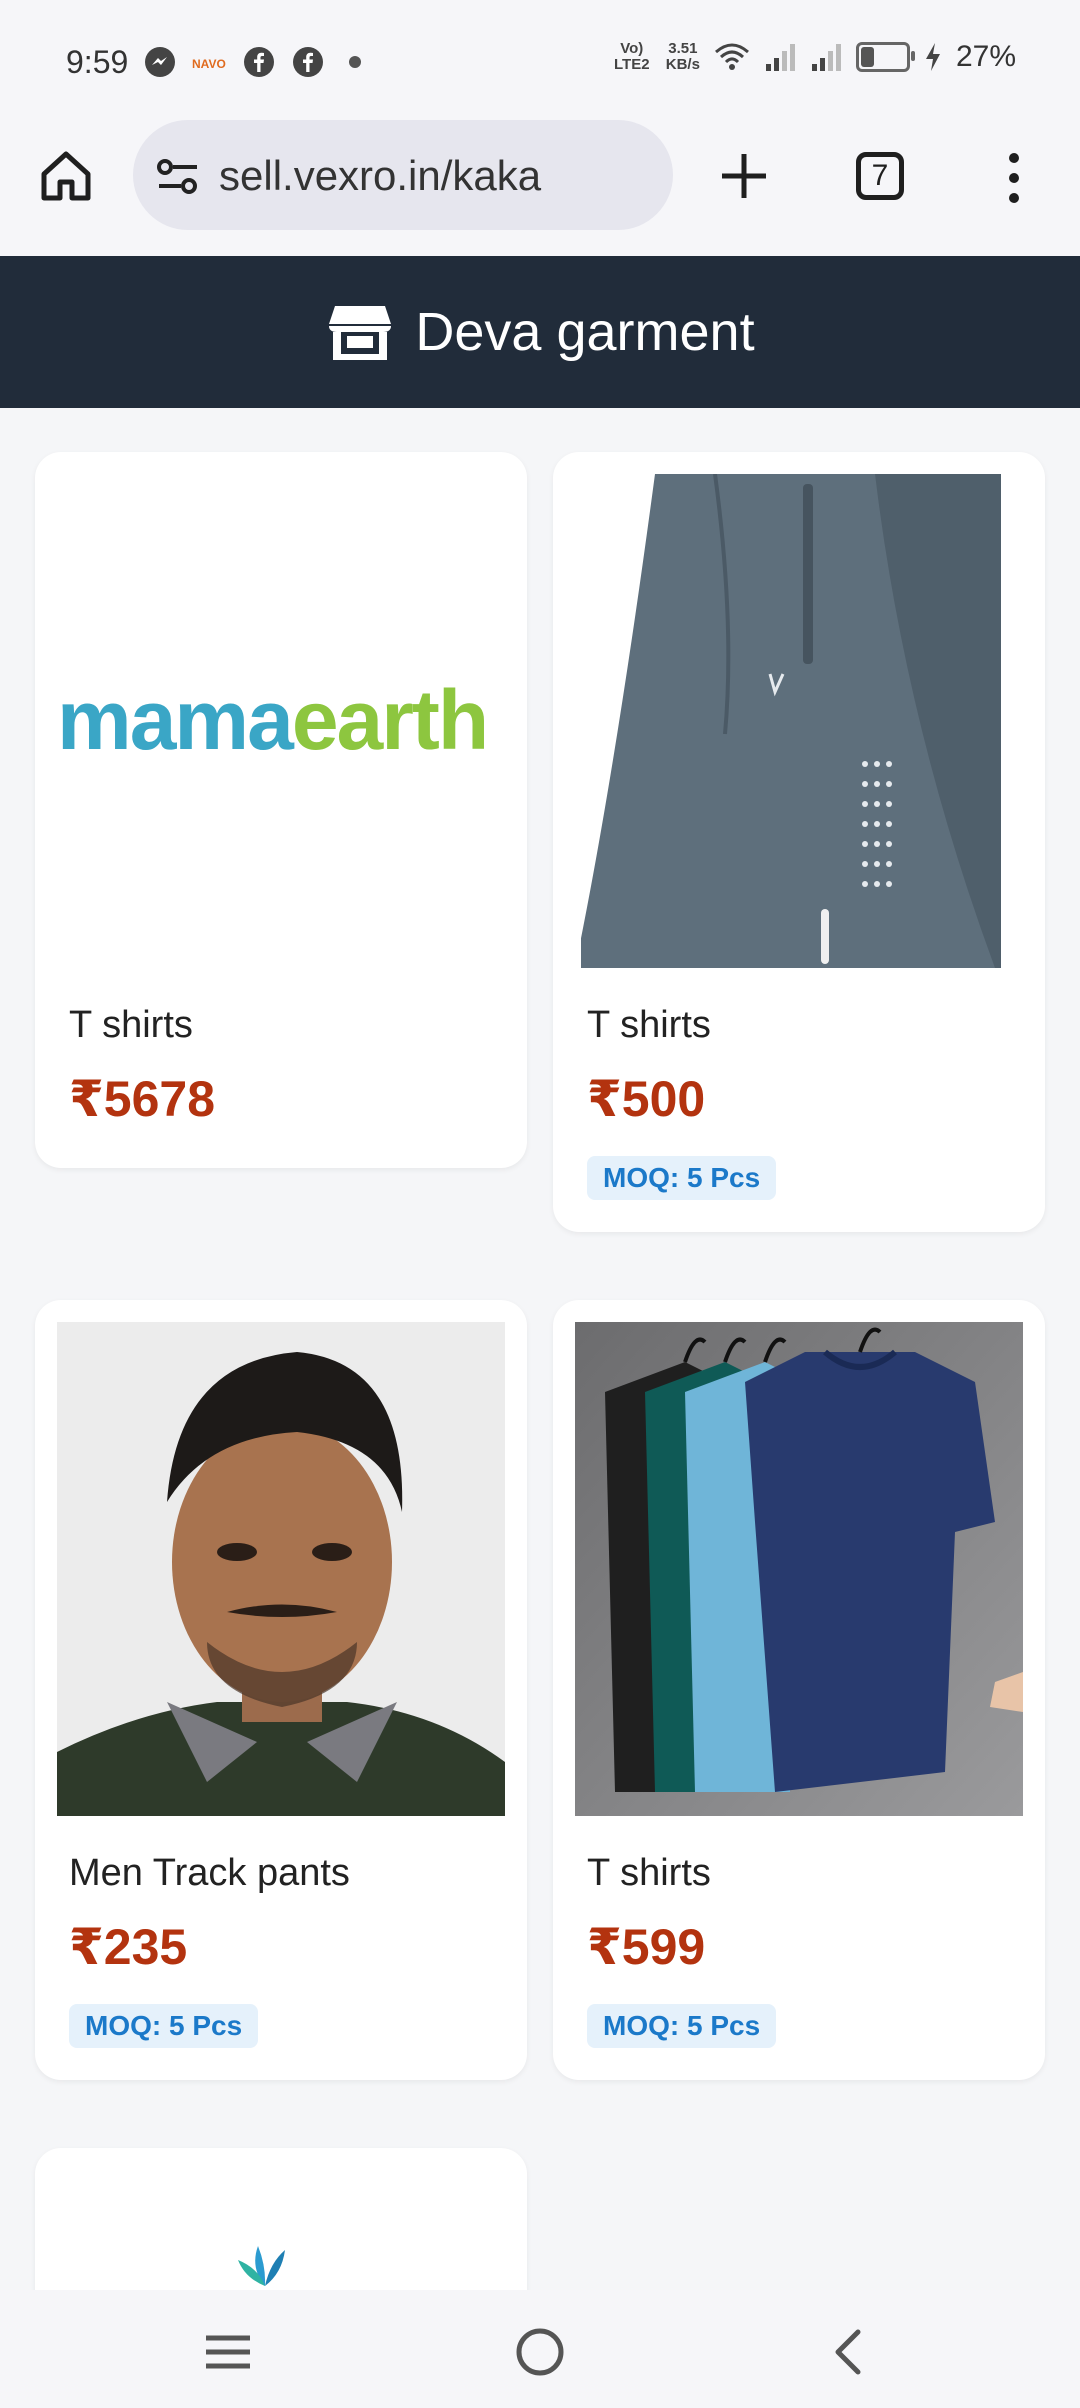 This screenshot has height=2408, width=1080. What do you see at coordinates (97, 62) in the screenshot?
I see `status-time: 9:59` at bounding box center [97, 62].